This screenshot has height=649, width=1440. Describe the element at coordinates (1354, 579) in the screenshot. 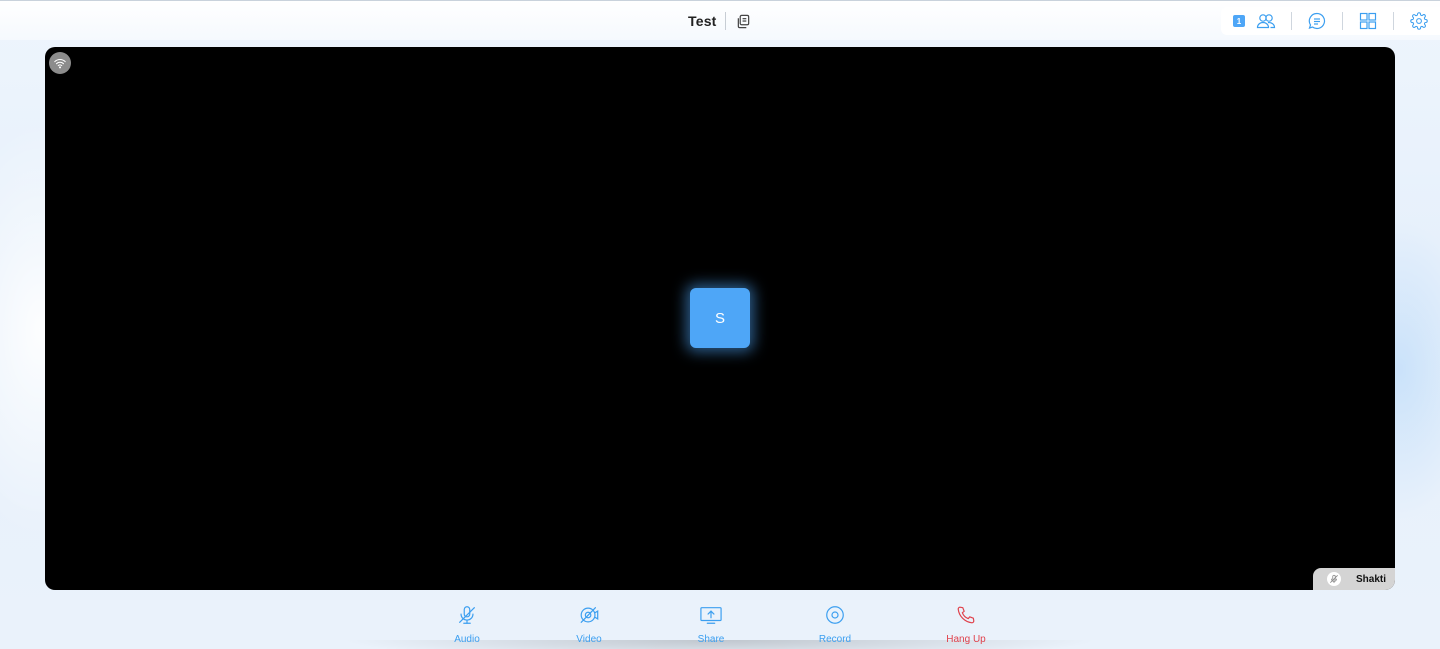

I see `participant-name-tag: Shakti` at that location.